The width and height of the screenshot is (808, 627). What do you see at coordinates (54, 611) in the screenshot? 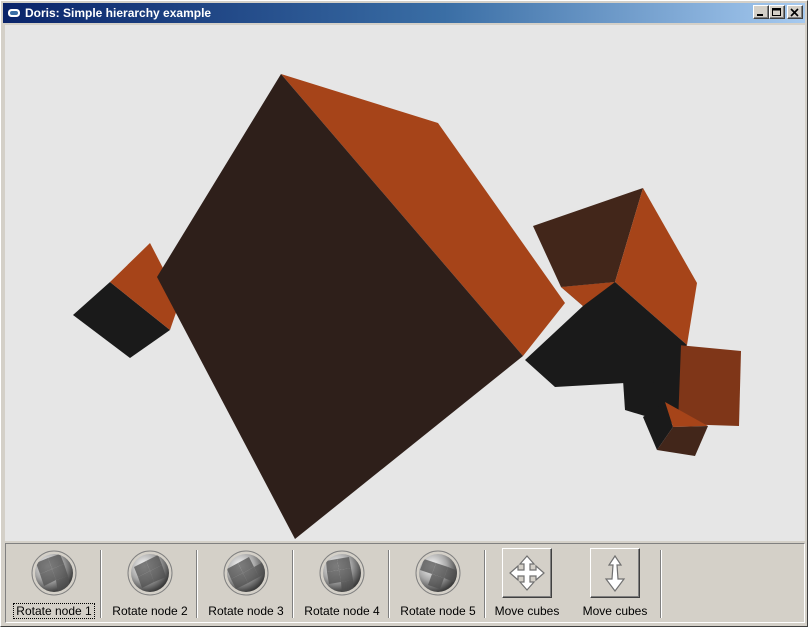
I see `tool-label: Rotate node 1` at bounding box center [54, 611].